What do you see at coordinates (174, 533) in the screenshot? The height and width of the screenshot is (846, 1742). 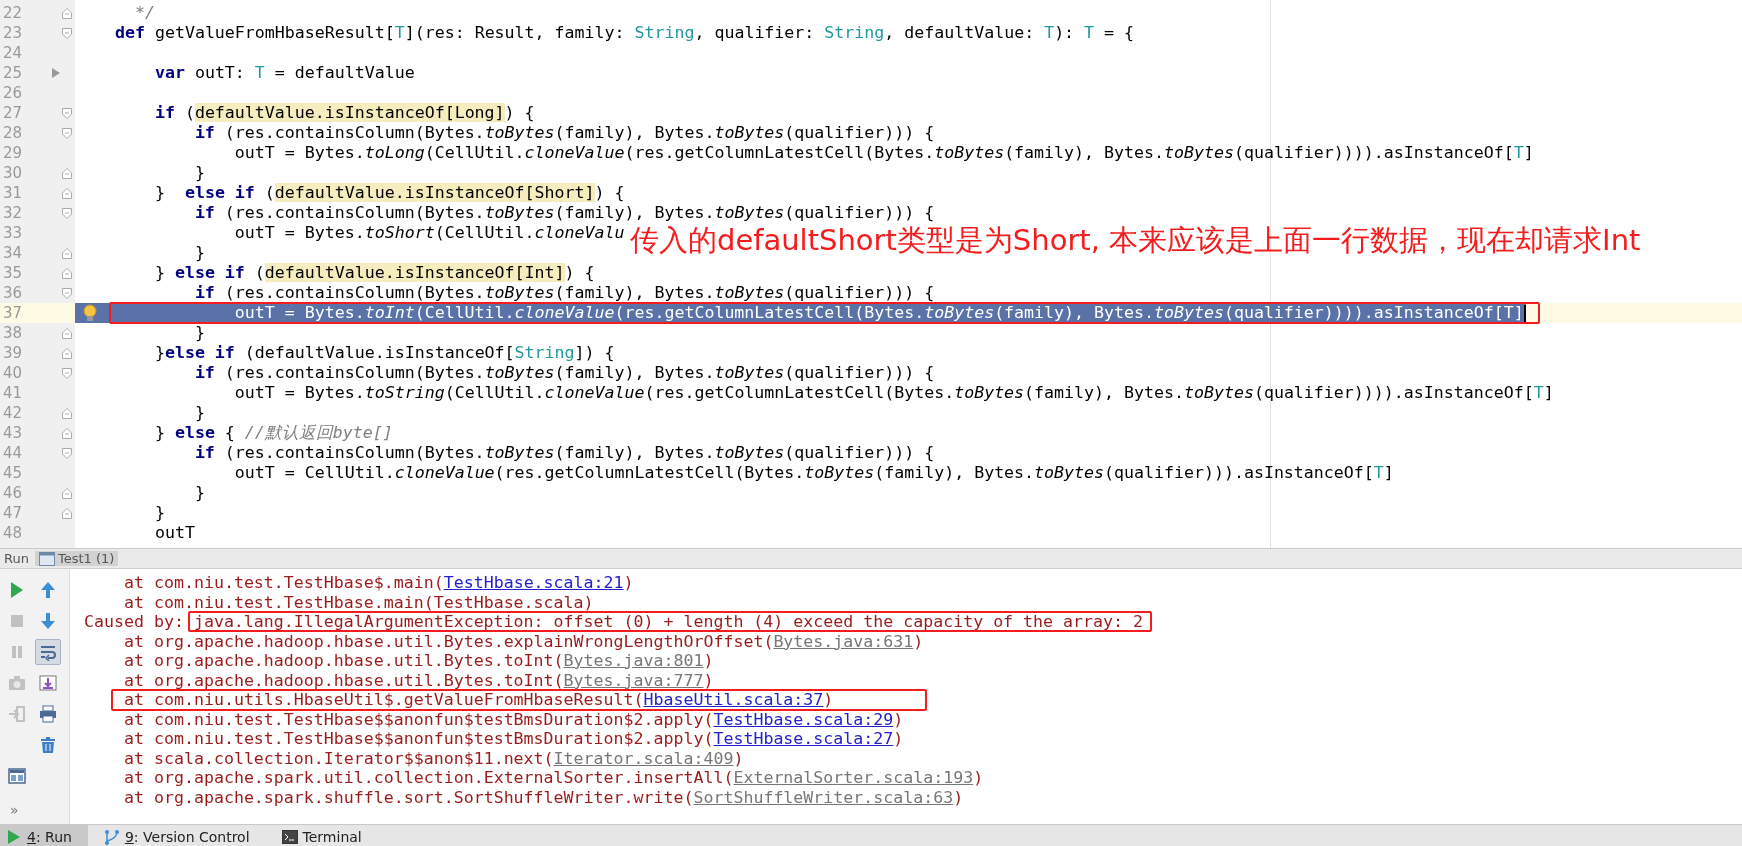 I see `code-line: outT` at bounding box center [174, 533].